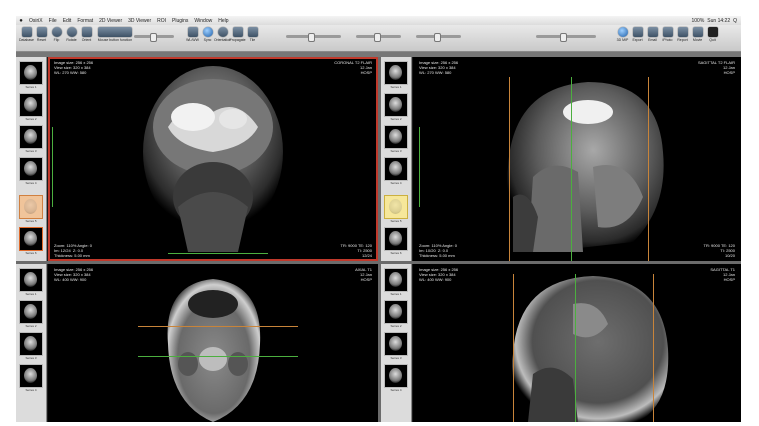 The width and height of the screenshot is (759, 426). I want to click on movie-button: Movie, so click(697, 34).